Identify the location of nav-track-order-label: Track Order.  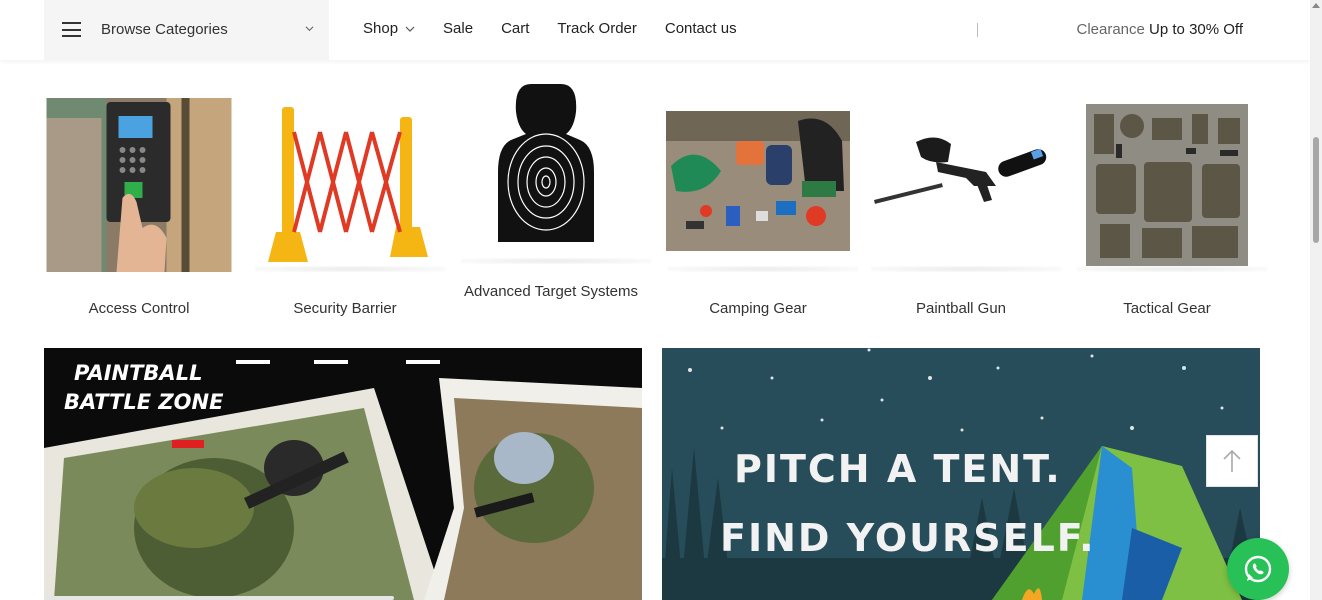
(597, 28).